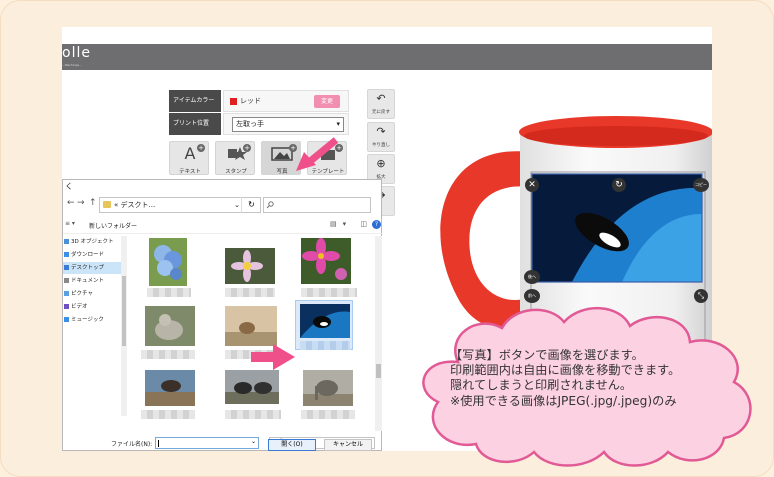 The image size is (774, 477). I want to click on document-icon, so click(66, 280).